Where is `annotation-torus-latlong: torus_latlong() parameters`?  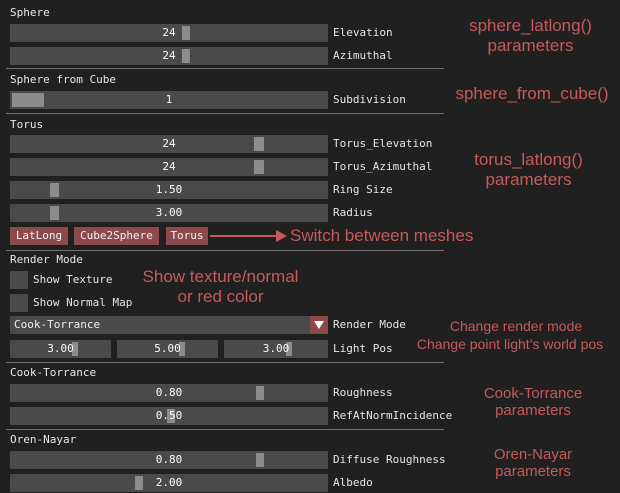
annotation-torus-latlong: torus_latlong() parameters is located at coordinates (528, 169).